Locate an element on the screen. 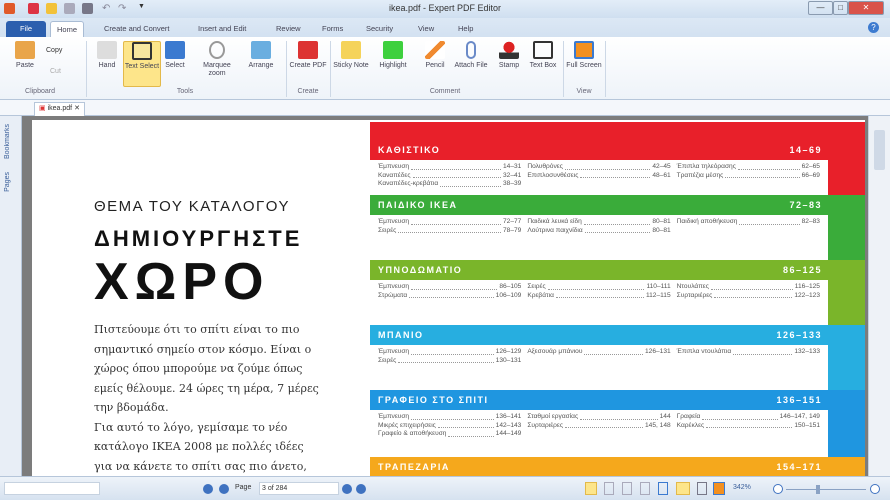 Image resolution: width=890 pixels, height=500 pixels. zoom-out-icon is located at coordinates (778, 489).